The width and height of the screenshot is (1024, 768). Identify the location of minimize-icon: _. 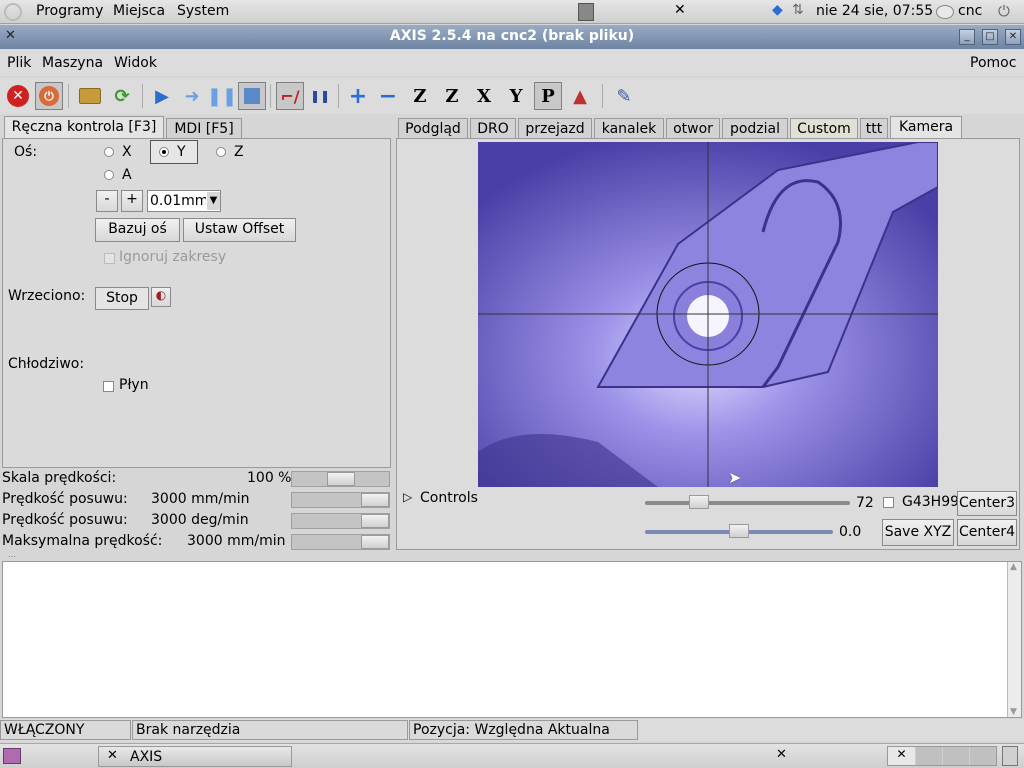
(967, 37).